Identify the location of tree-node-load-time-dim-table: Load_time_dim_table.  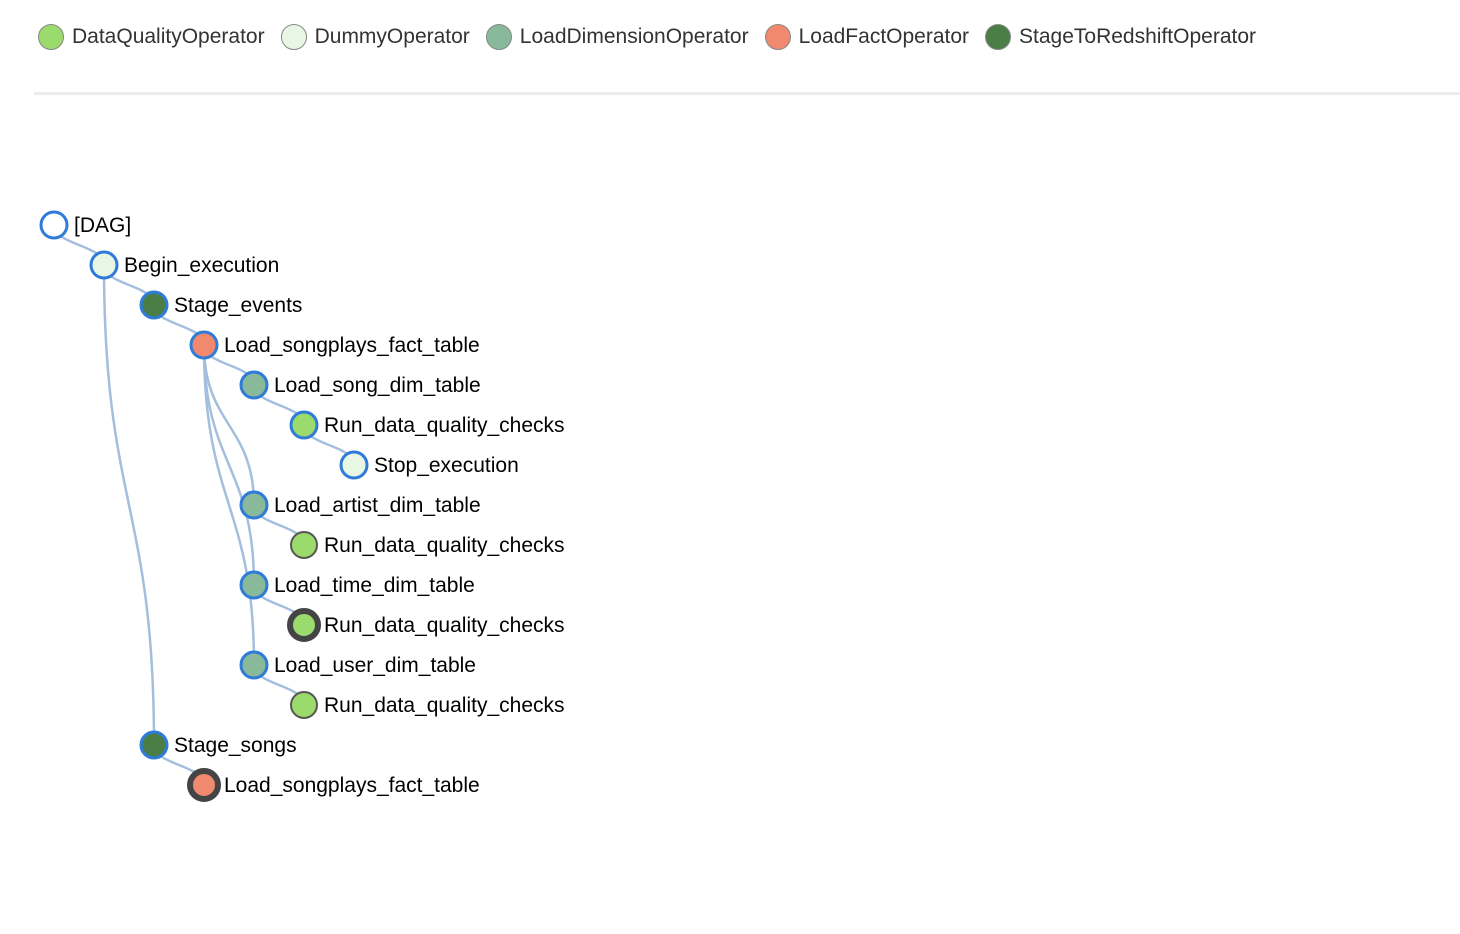
(357, 585).